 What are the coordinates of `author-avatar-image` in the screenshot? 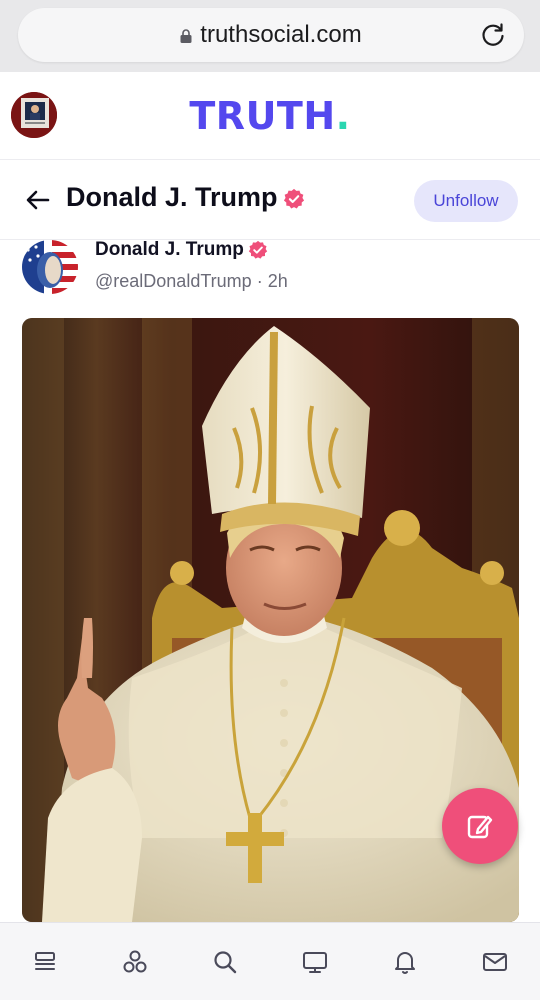 It's located at (50, 267).